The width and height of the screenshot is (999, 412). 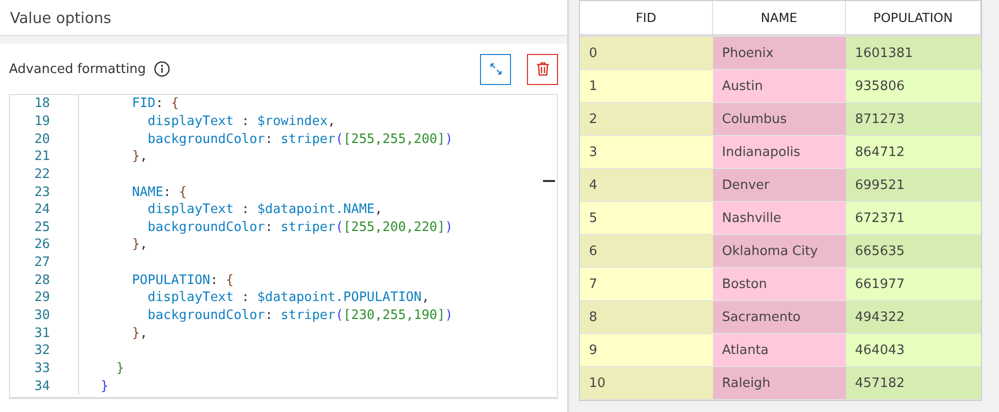 I want to click on trash-icon, so click(x=542, y=69).